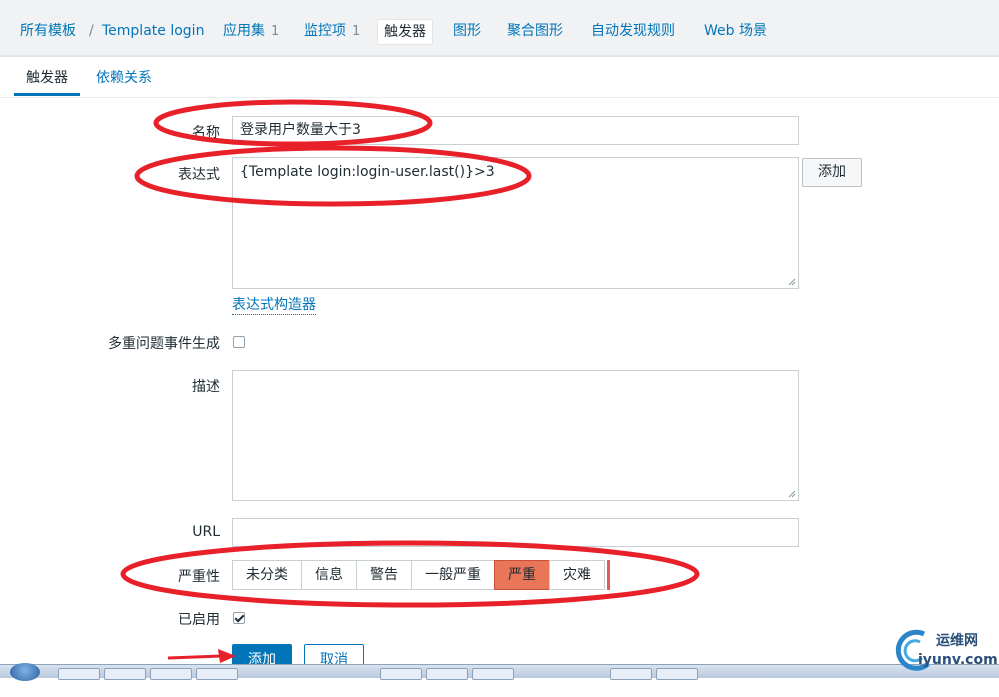  I want to click on breadcrumb-all-templates: 所有模板, so click(48, 31).